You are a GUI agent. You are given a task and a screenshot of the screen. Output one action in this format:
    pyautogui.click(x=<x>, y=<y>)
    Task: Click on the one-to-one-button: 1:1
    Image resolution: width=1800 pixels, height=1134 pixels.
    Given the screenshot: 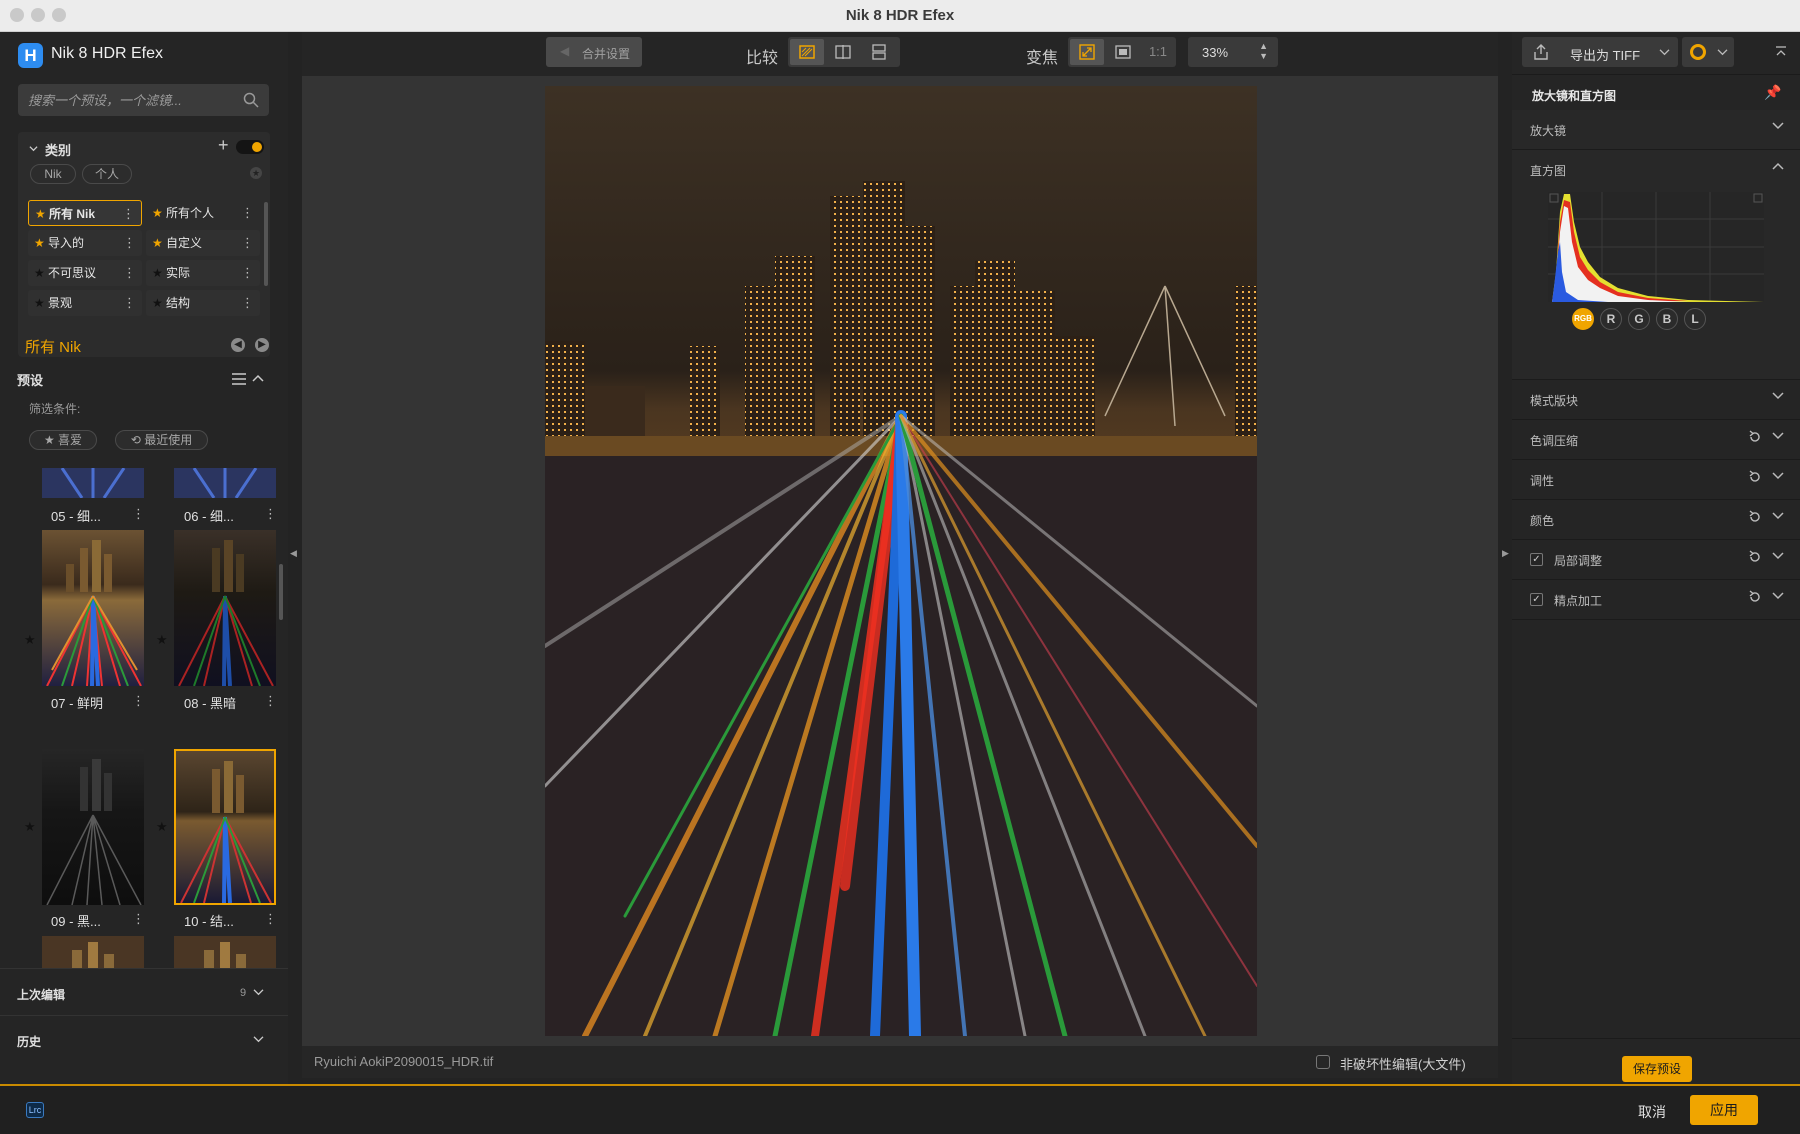 What is the action you would take?
    pyautogui.click(x=1158, y=52)
    